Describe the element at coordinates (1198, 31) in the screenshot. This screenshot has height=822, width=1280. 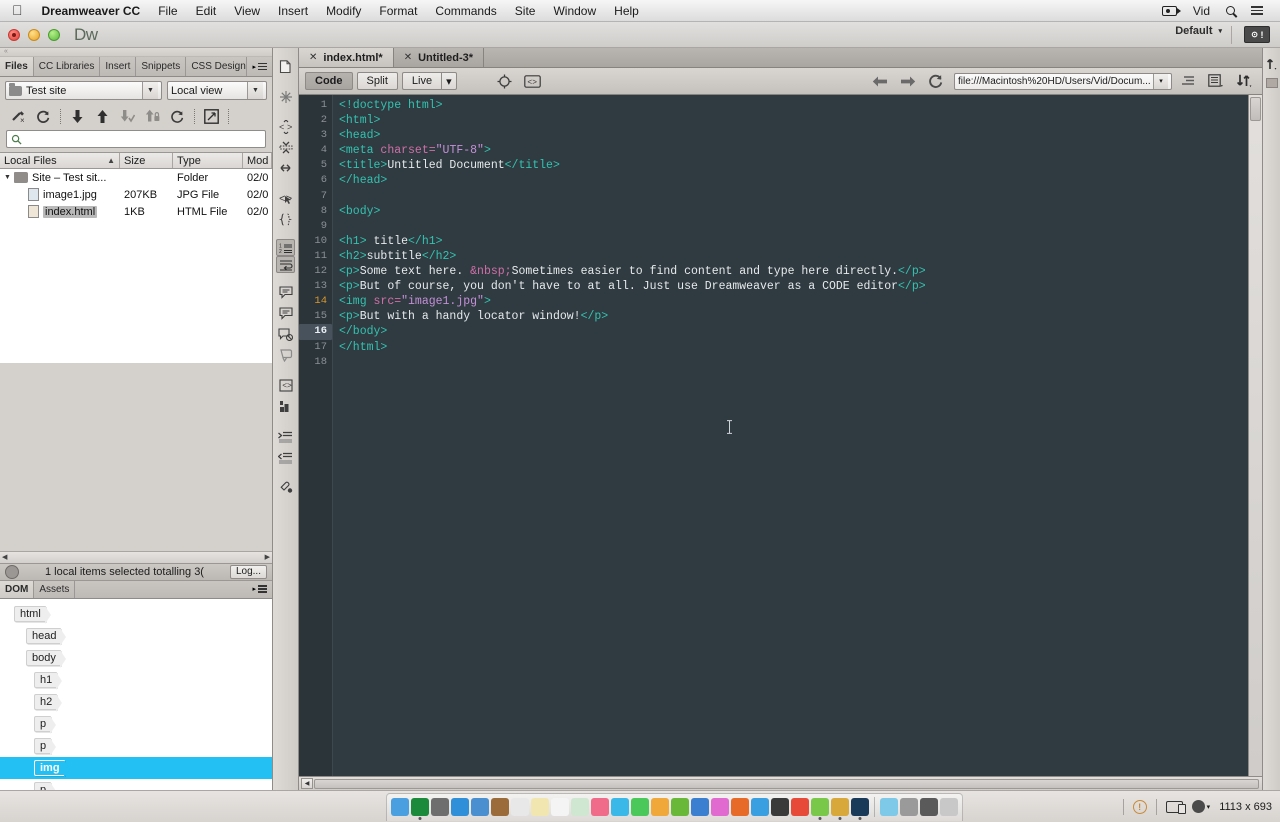
I see `workspace-switcher: Default ▾` at that location.